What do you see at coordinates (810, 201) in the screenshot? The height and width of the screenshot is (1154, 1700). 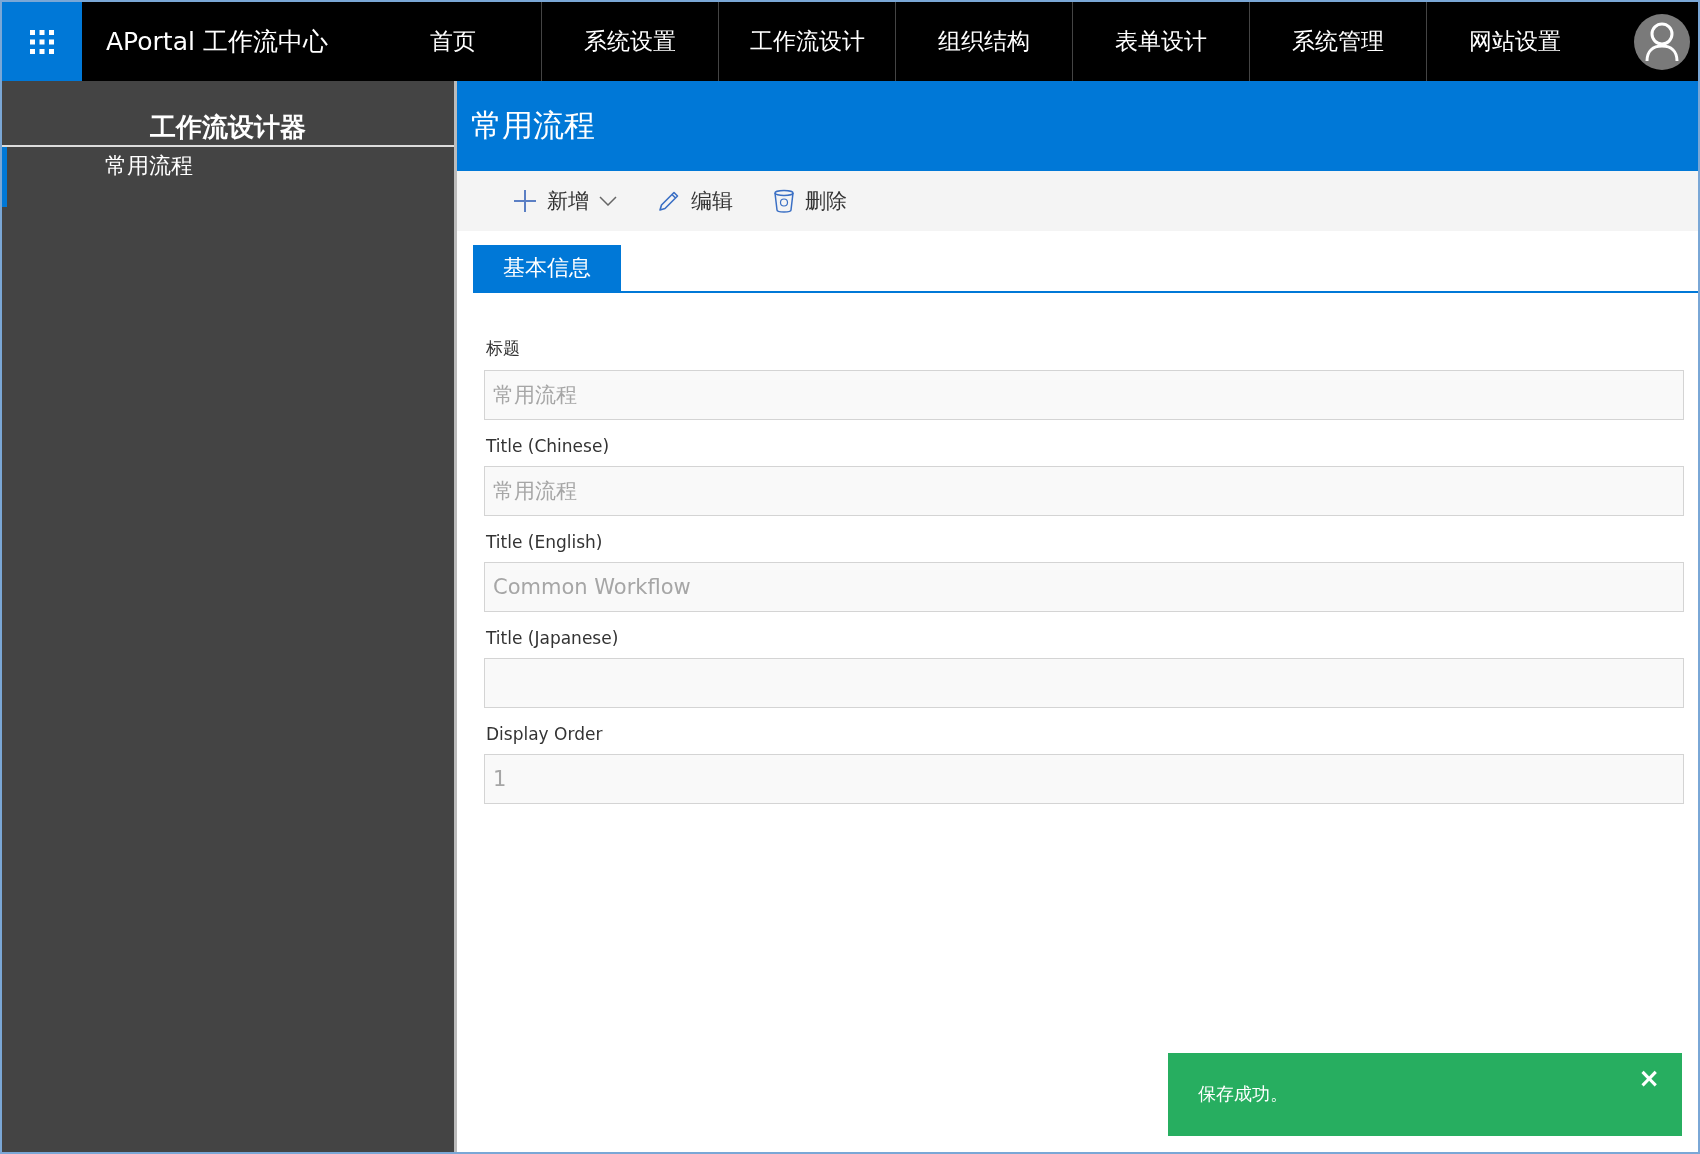 I see `toolbar-button: 删除` at bounding box center [810, 201].